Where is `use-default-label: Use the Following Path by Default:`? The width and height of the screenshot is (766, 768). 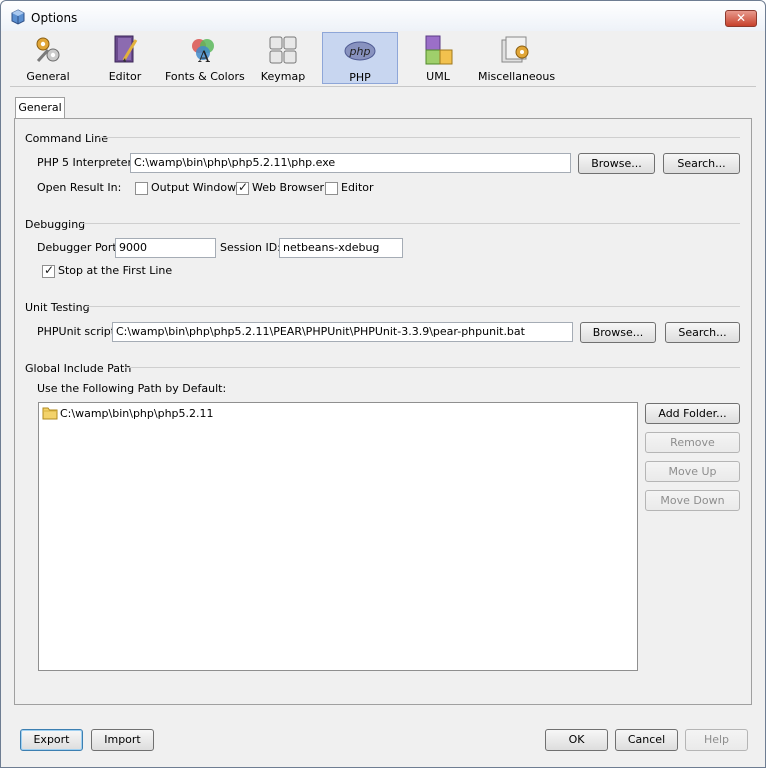
use-default-label: Use the Following Path by Default: is located at coordinates (132, 388).